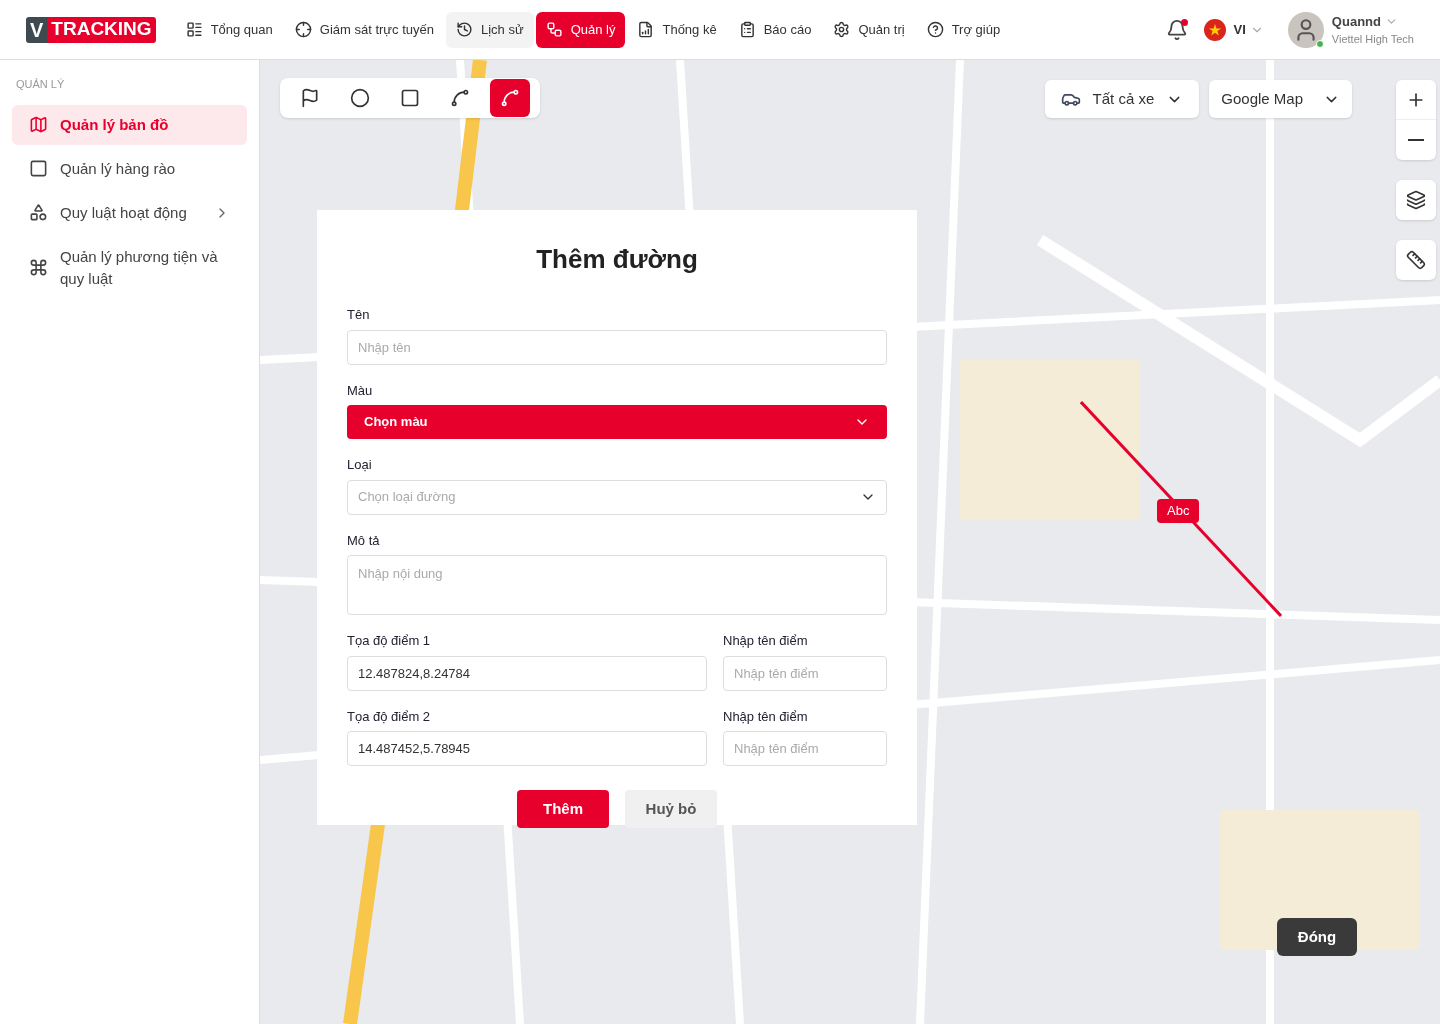  Describe the element at coordinates (1239, 29) in the screenshot. I see `language-code: VI` at that location.